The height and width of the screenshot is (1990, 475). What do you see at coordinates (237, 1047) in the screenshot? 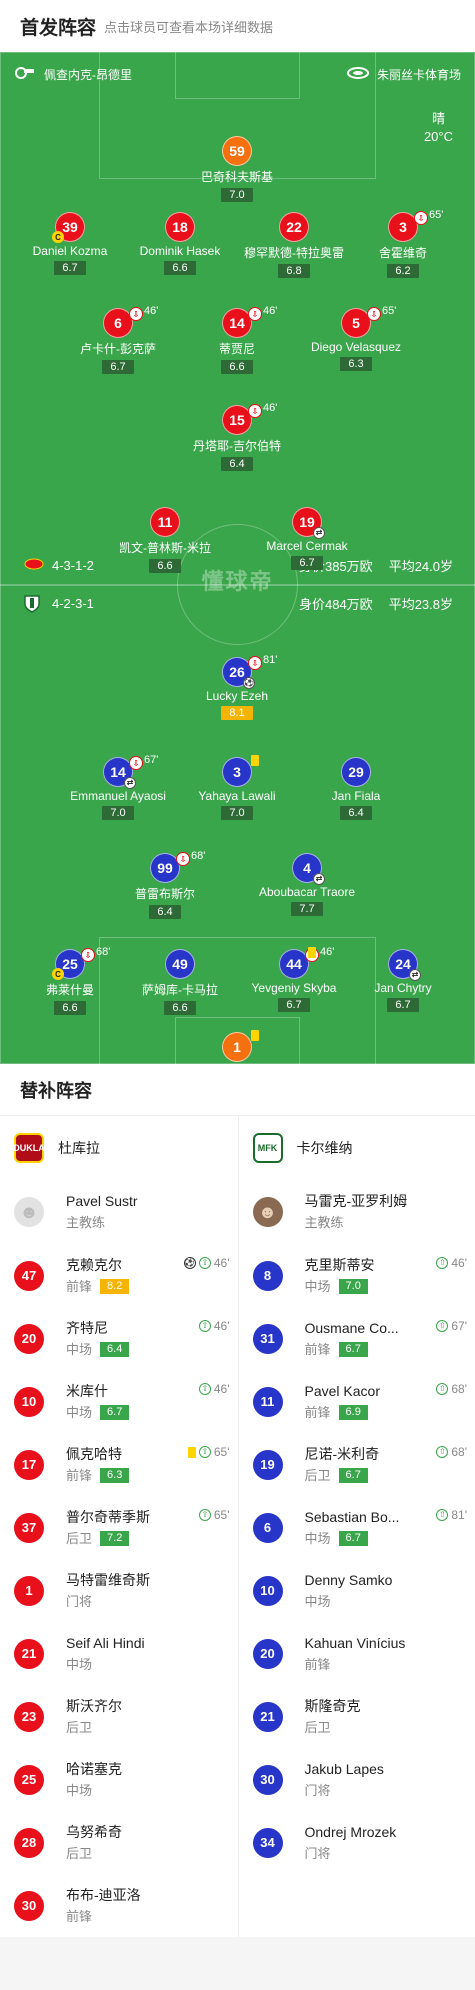
I see `away-player: 1诺伊曼★8.7` at bounding box center [237, 1047].